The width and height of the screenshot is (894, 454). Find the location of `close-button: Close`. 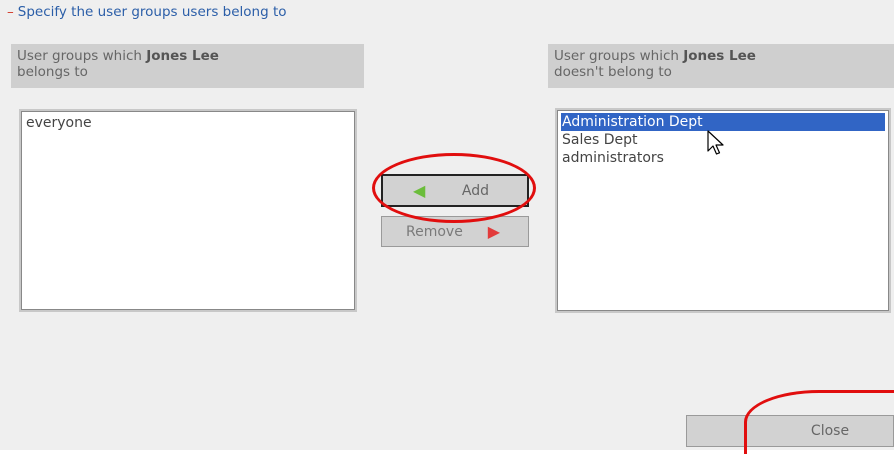

close-button: Close is located at coordinates (790, 431).